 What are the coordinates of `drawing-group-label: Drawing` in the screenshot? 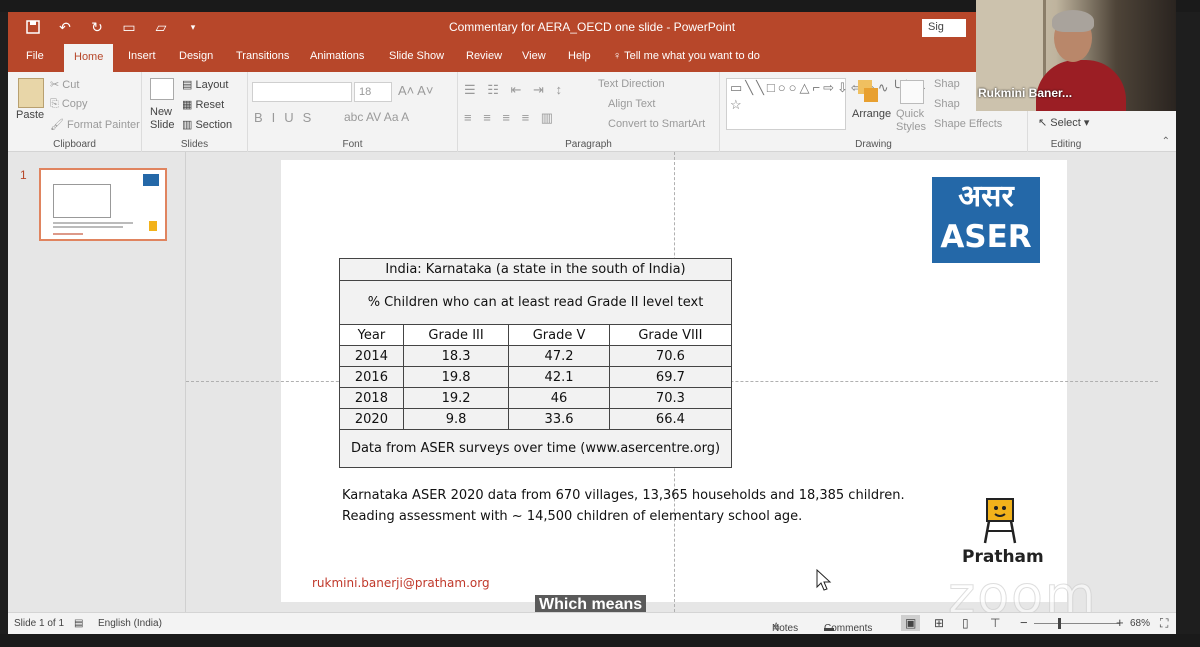 It's located at (873, 144).